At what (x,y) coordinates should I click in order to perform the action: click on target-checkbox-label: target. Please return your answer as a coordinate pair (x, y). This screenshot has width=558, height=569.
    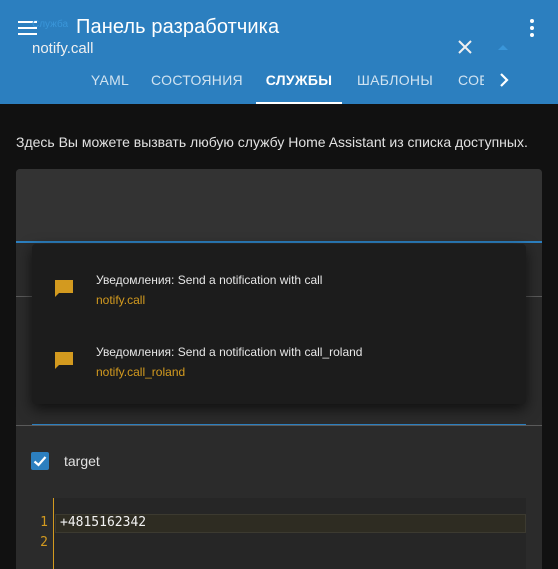
    Looking at the image, I should click on (82, 461).